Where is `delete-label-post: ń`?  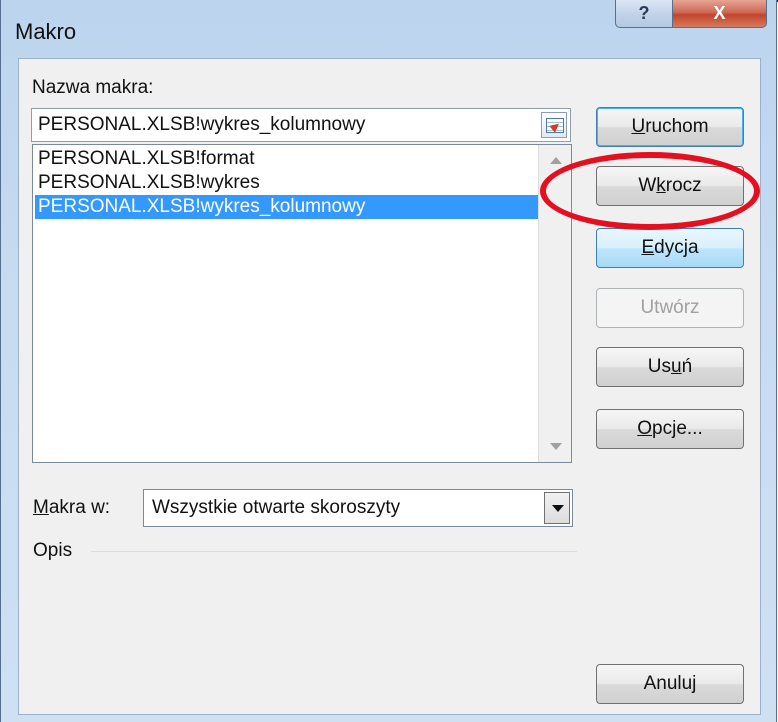
delete-label-post: ń is located at coordinates (687, 366).